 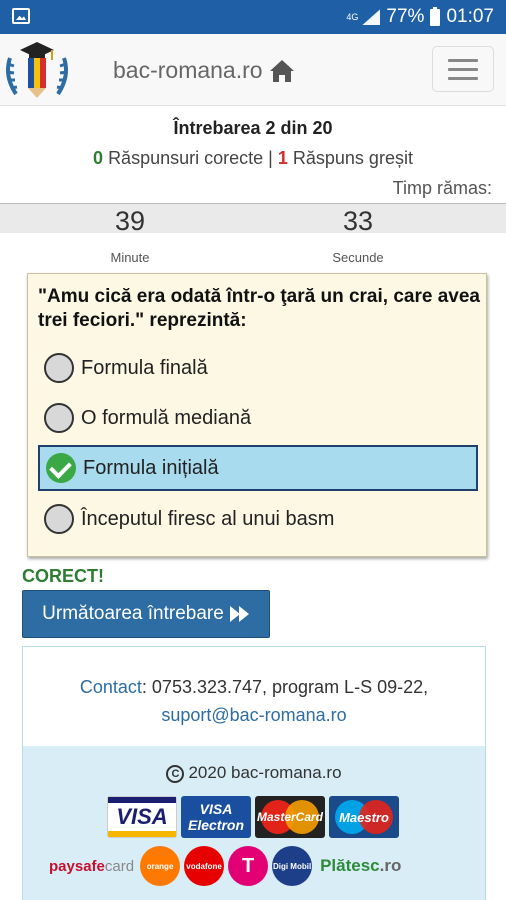 What do you see at coordinates (405, 16) in the screenshot?
I see `battery-percent: 77%` at bounding box center [405, 16].